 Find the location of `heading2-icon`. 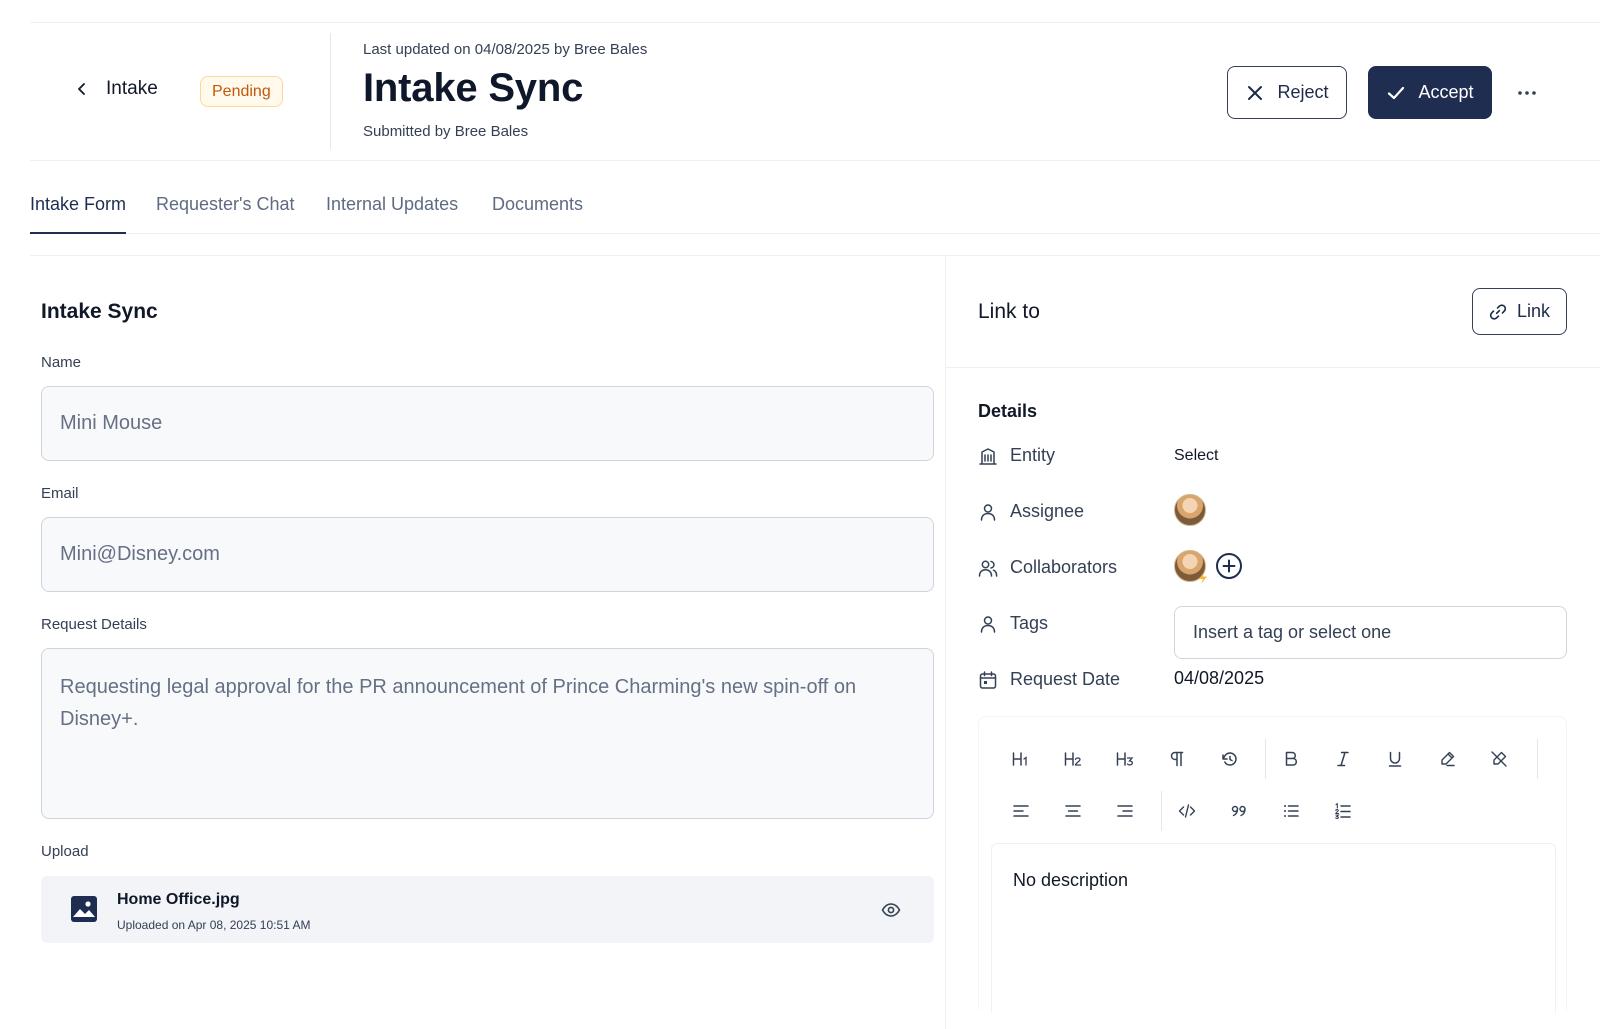

heading2-icon is located at coordinates (1073, 759).